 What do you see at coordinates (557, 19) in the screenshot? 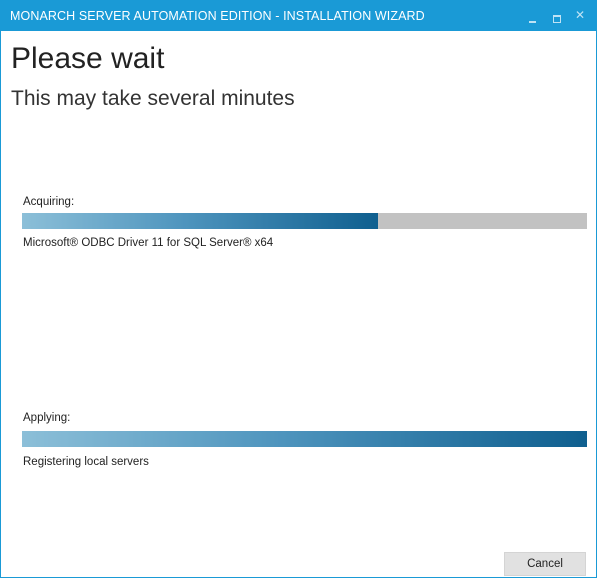
I see `maximize-icon` at bounding box center [557, 19].